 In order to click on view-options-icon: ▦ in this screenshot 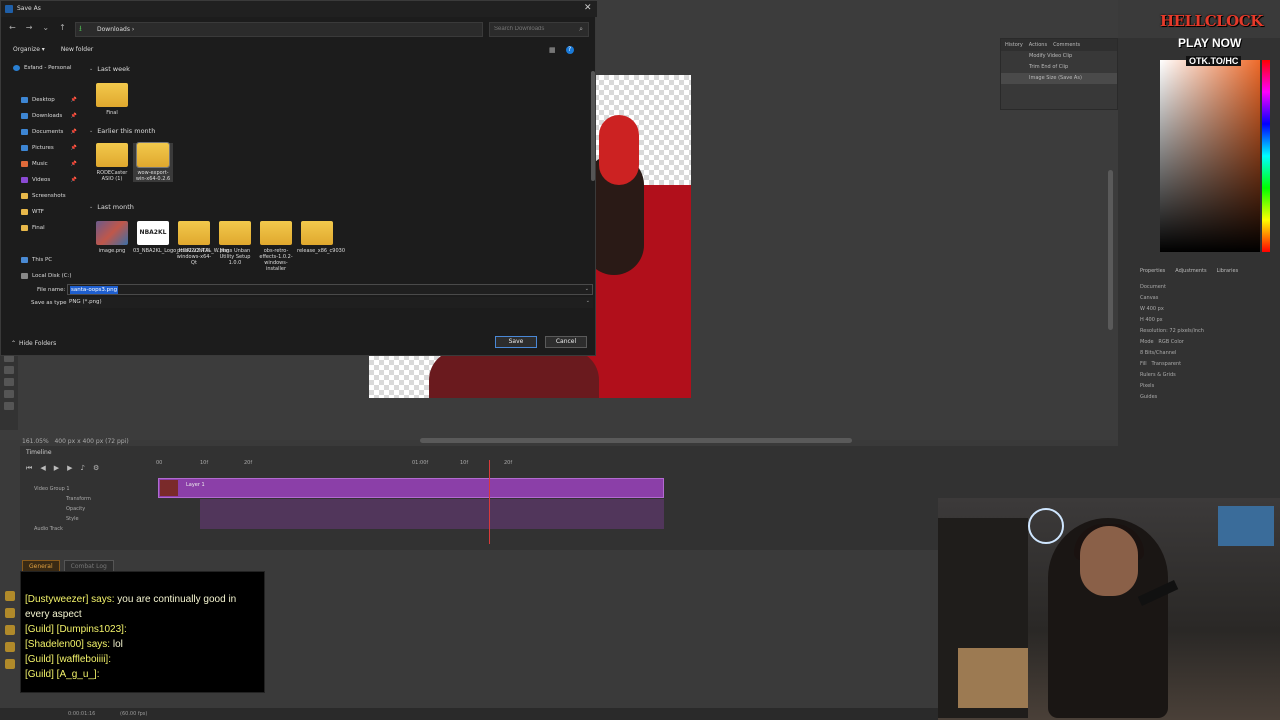, I will do `click(552, 50)`.